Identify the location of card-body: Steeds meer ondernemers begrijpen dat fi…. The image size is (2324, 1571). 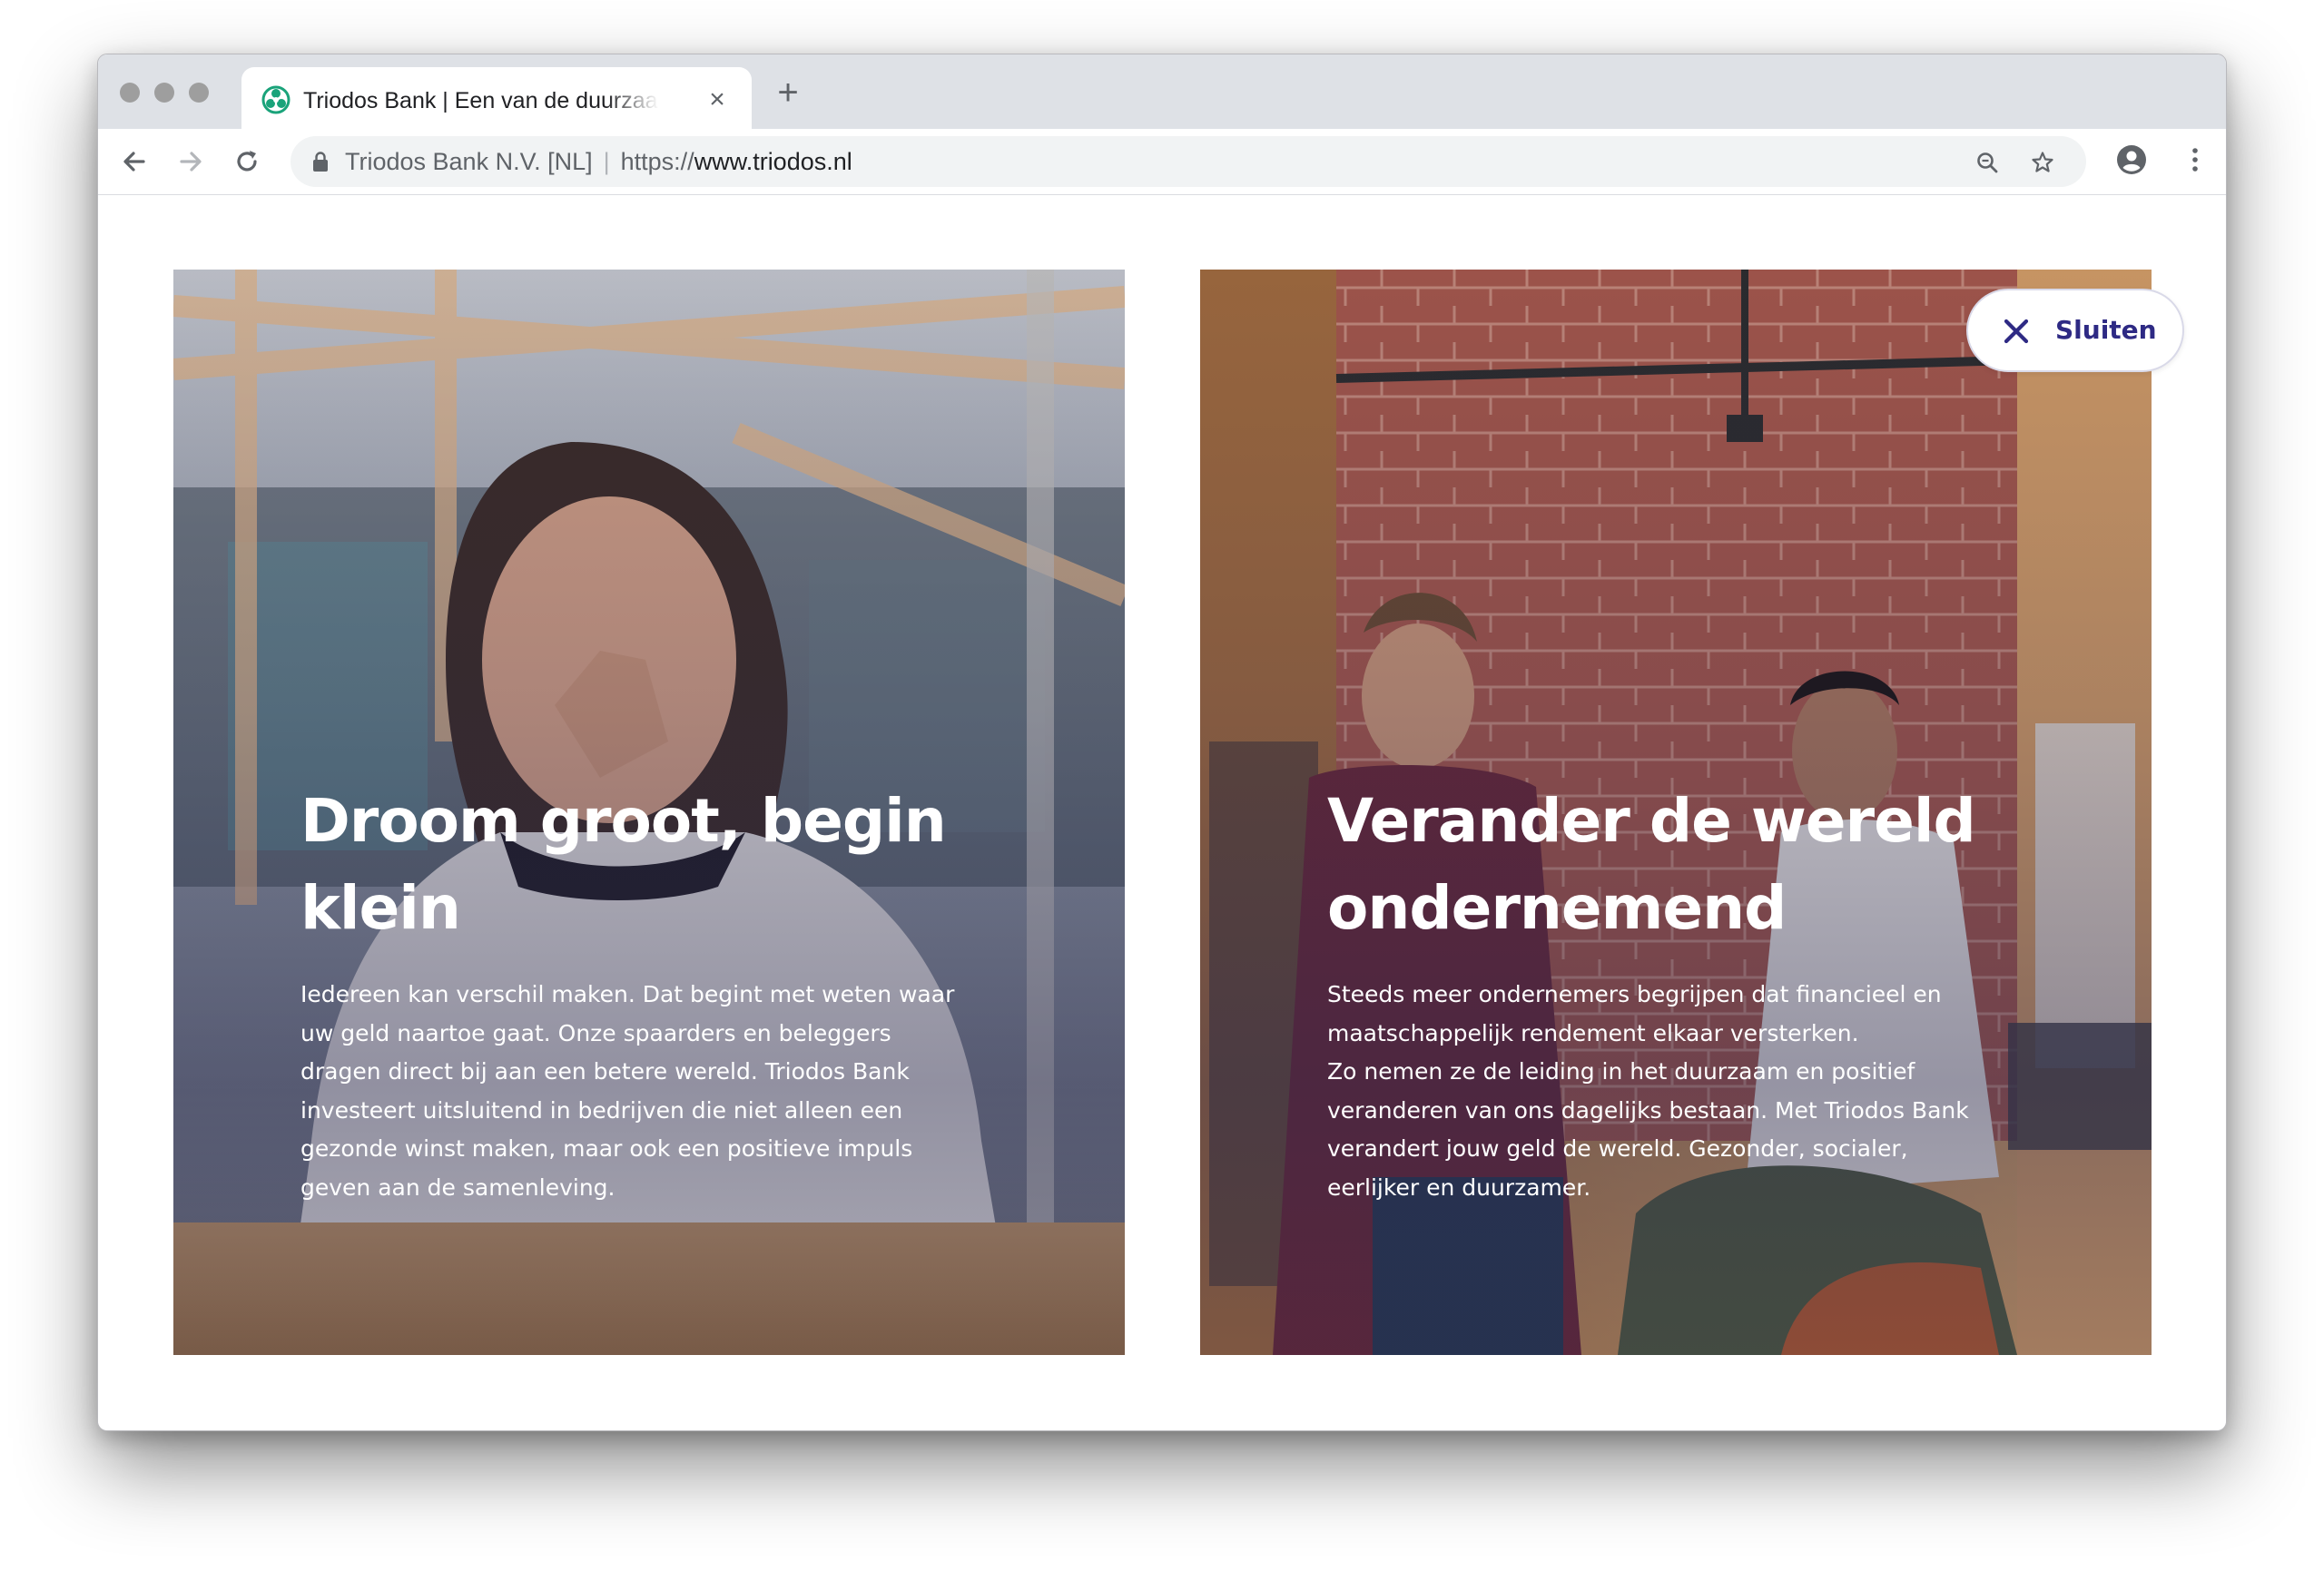
(1648, 1091).